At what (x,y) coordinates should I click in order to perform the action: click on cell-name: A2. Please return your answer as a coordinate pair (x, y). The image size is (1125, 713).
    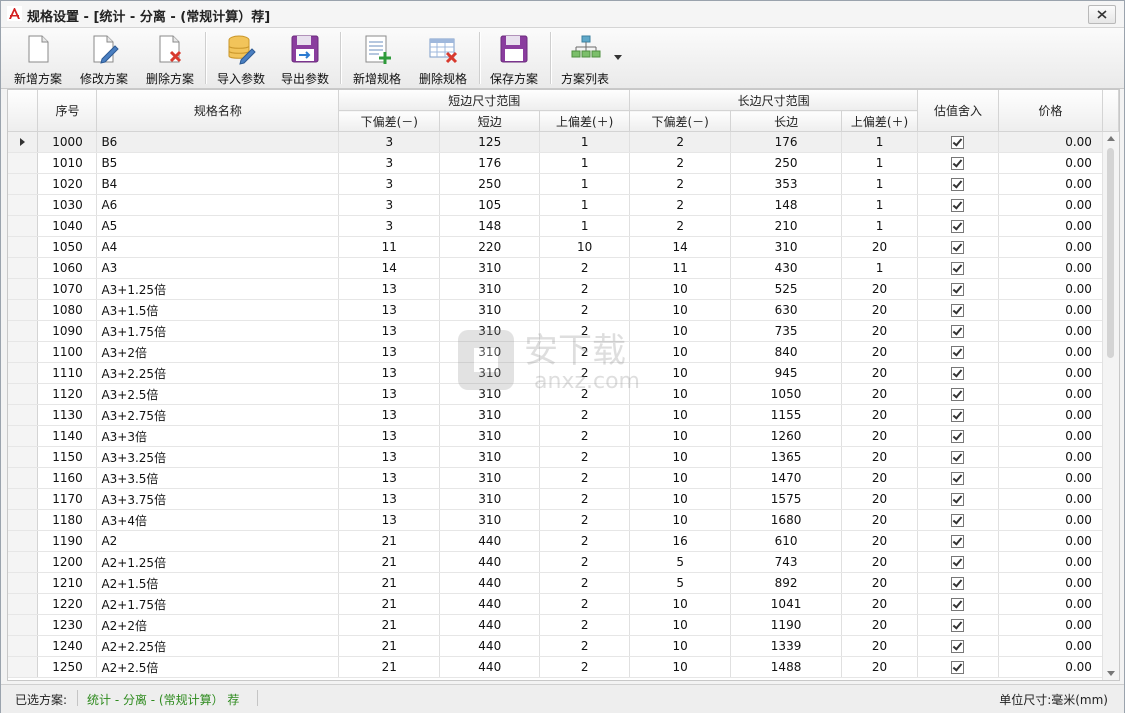
    Looking at the image, I should click on (218, 541).